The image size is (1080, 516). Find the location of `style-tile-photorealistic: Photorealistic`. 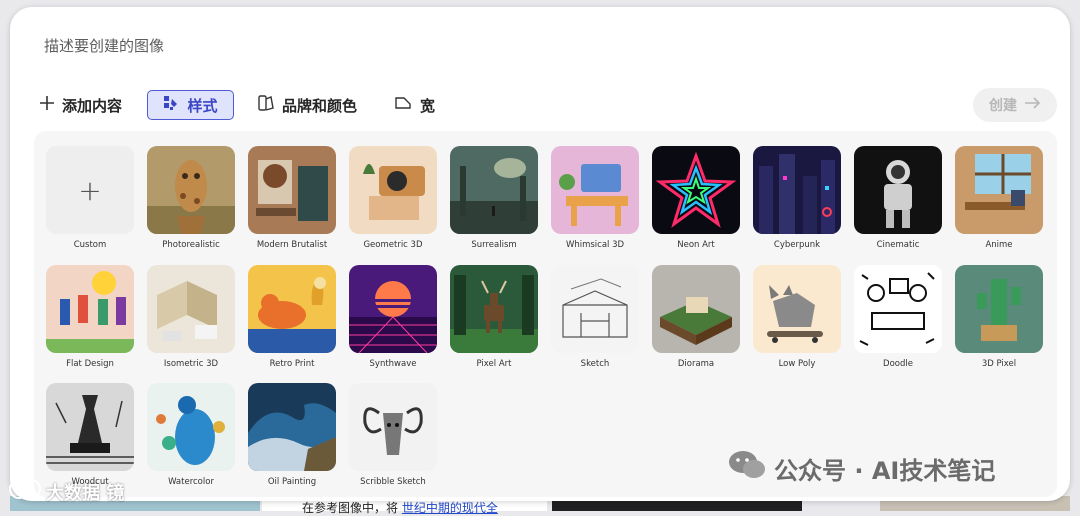

style-tile-photorealistic: Photorealistic is located at coordinates (191, 198).